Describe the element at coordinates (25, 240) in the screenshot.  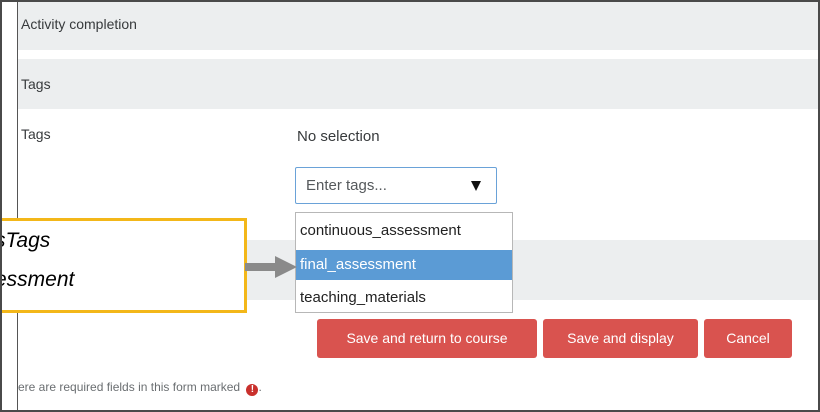
I see `callout-line-1: sTags` at that location.